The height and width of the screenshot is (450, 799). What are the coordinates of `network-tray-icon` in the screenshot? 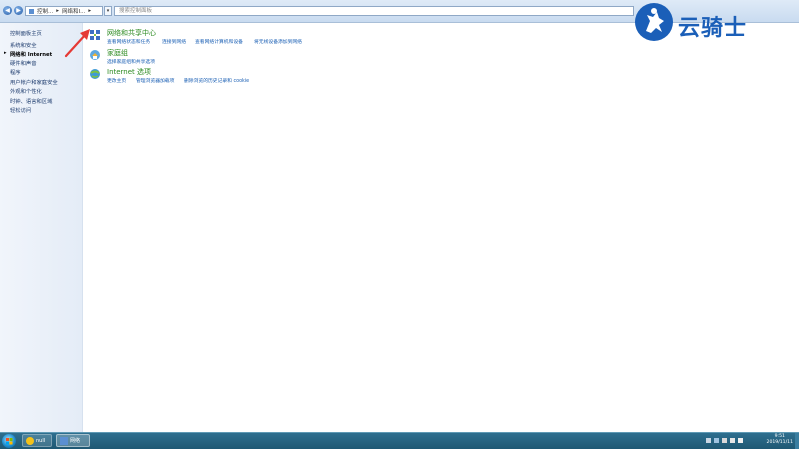 It's located at (732, 440).